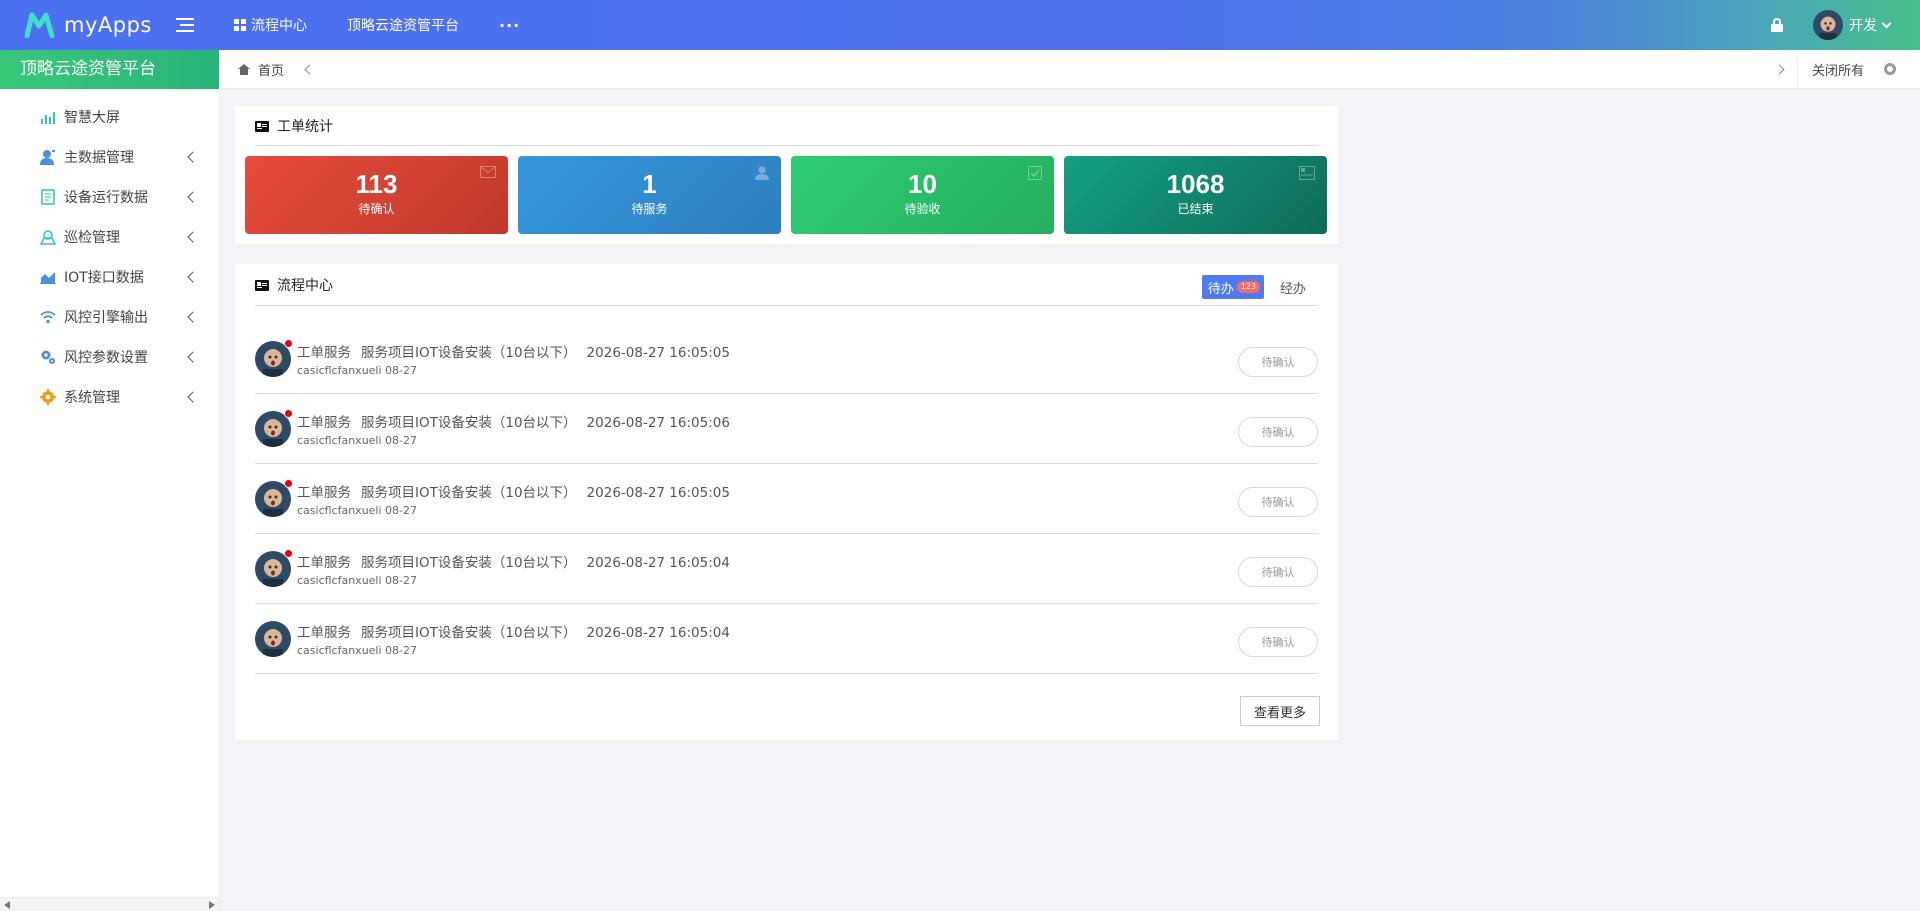 Image resolution: width=1920 pixels, height=911 pixels. I want to click on stat-card-pending-confirm: 113 待确认, so click(376, 195).